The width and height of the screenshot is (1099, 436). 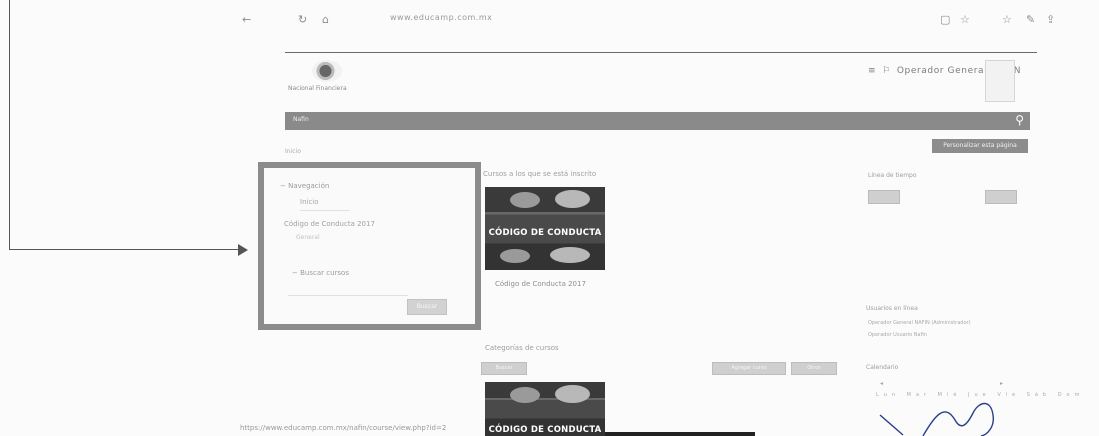 What do you see at coordinates (661, 52) in the screenshot?
I see `page-top-rule` at bounding box center [661, 52].